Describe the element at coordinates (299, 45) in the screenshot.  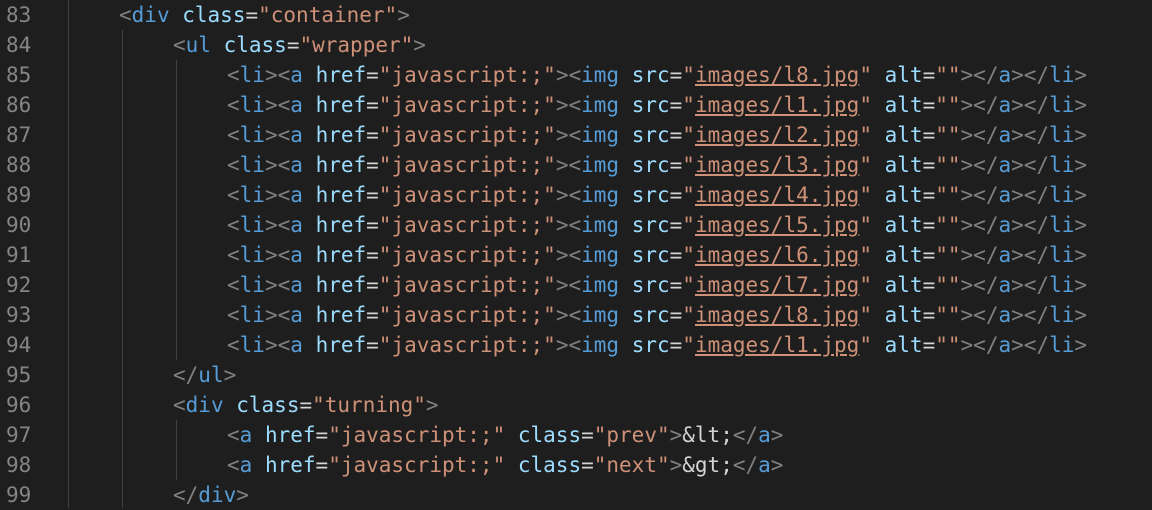
I see `code-line: <ul class="wrapper">` at that location.